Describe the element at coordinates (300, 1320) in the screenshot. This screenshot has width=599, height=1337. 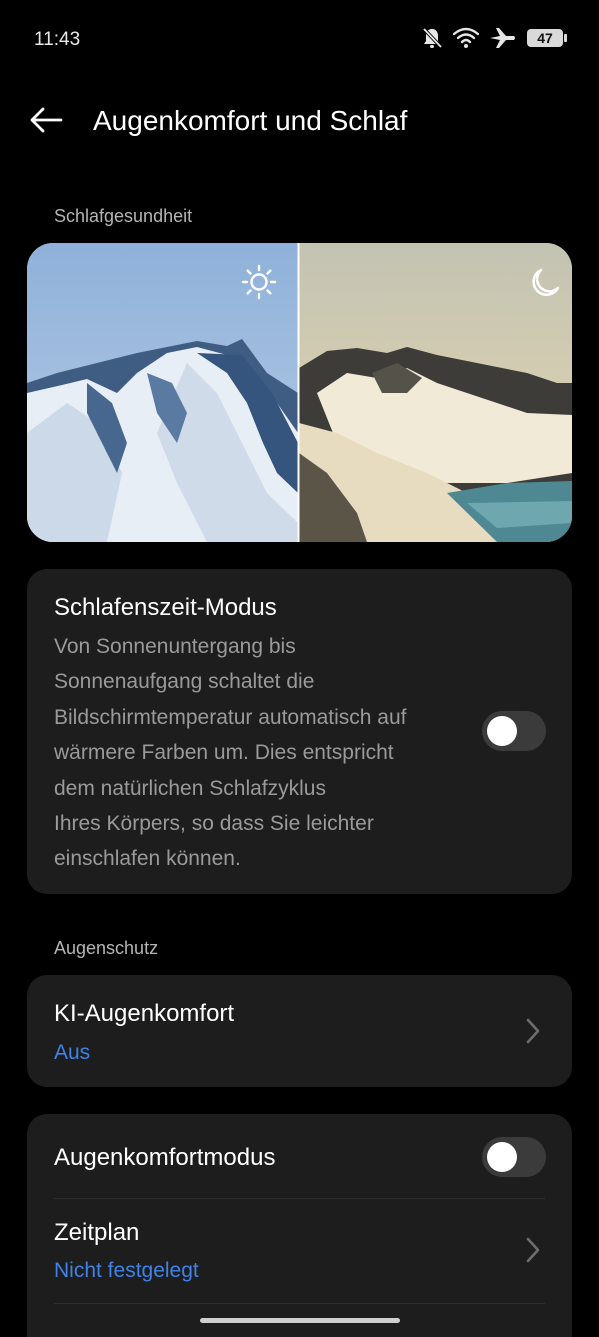
I see `home-indicator` at that location.